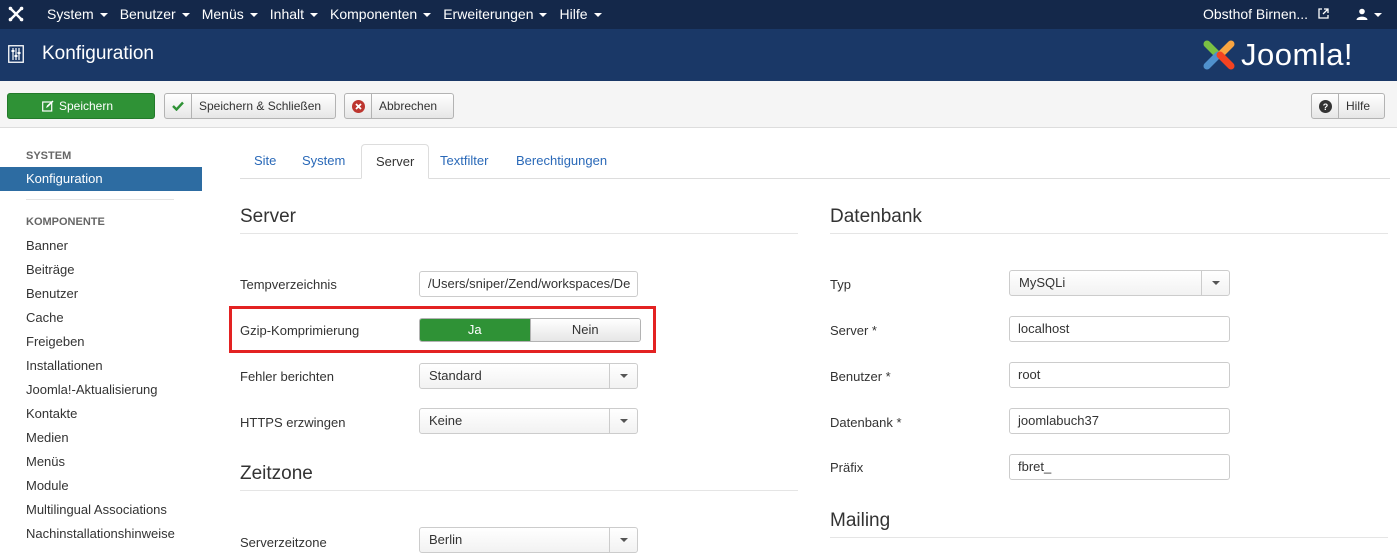 The image size is (1397, 553). What do you see at coordinates (276, 473) in the screenshot?
I see `section-title-zeitzone: Zeitzone` at bounding box center [276, 473].